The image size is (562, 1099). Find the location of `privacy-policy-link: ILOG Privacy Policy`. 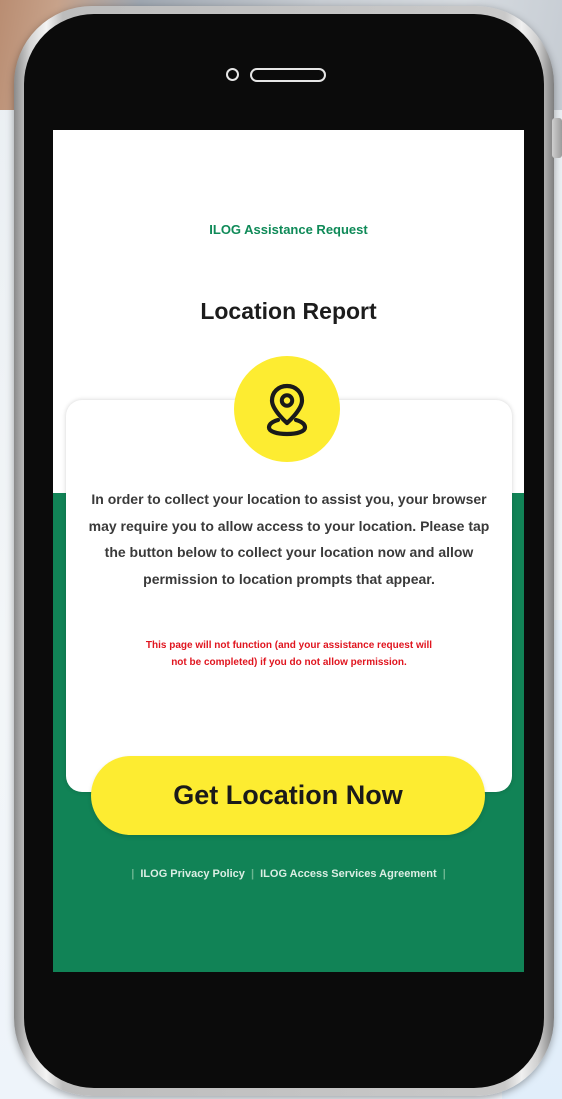

privacy-policy-link: ILOG Privacy Policy is located at coordinates (192, 874).